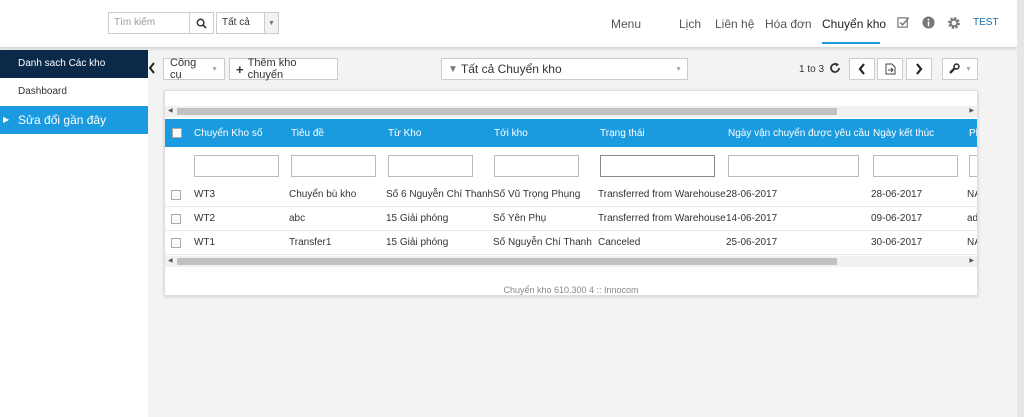  What do you see at coordinates (915, 166) in the screenshot?
I see `filter-input-end-date` at bounding box center [915, 166].